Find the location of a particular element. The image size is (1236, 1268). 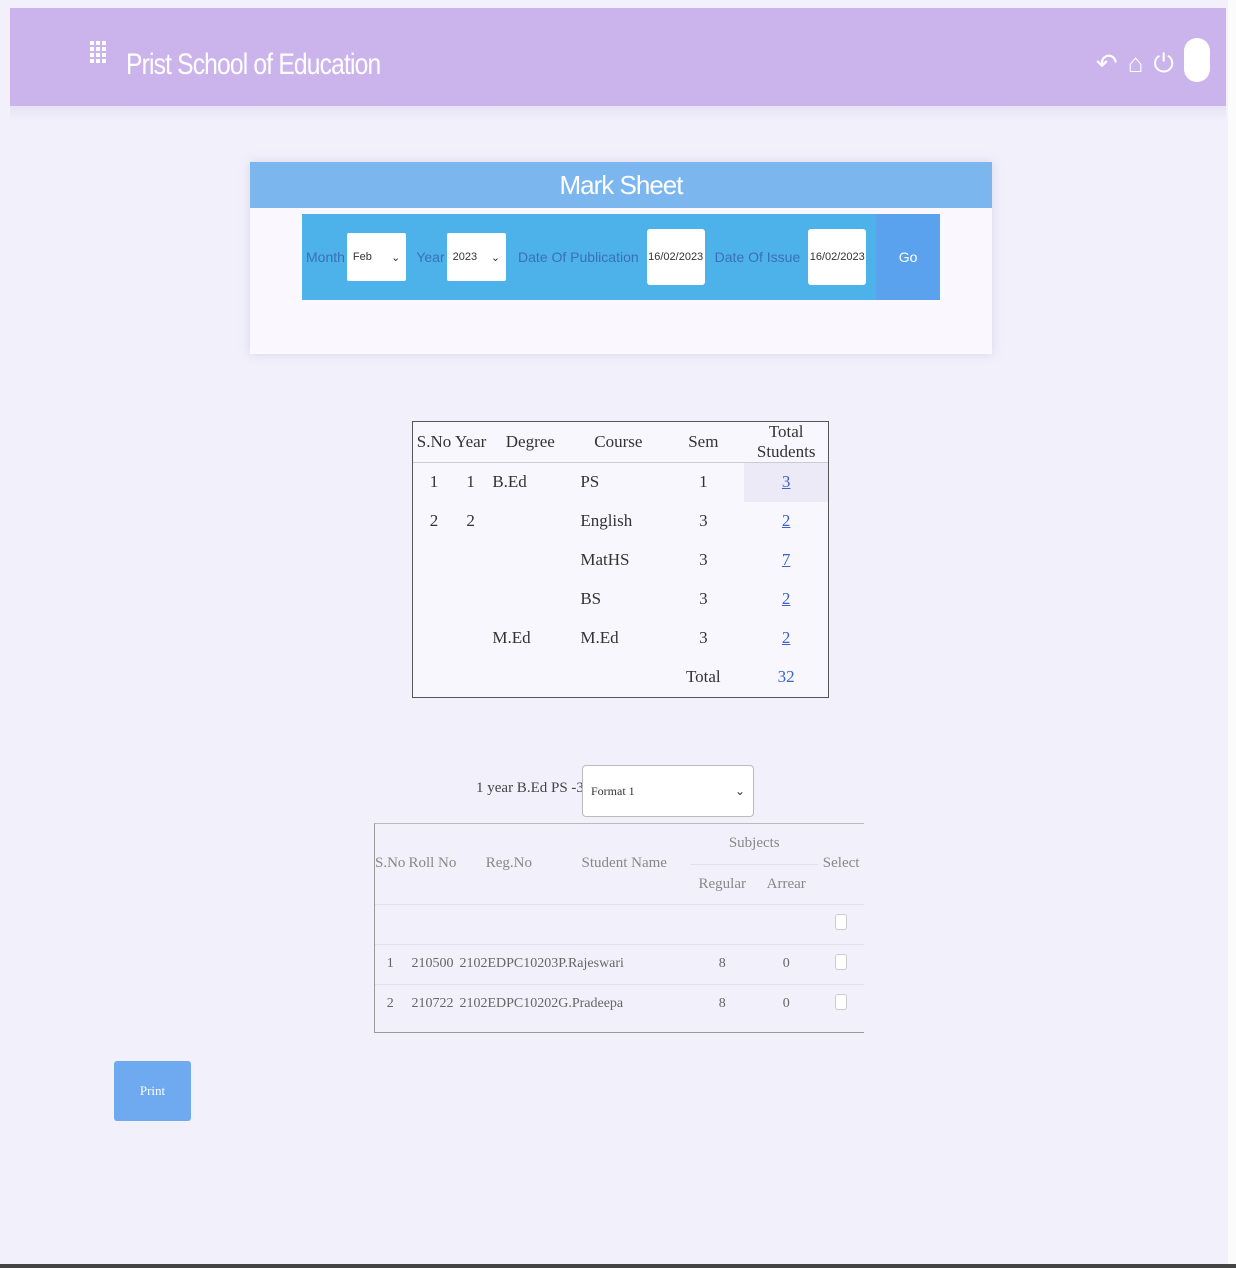

col-course: Course is located at coordinates (618, 442).